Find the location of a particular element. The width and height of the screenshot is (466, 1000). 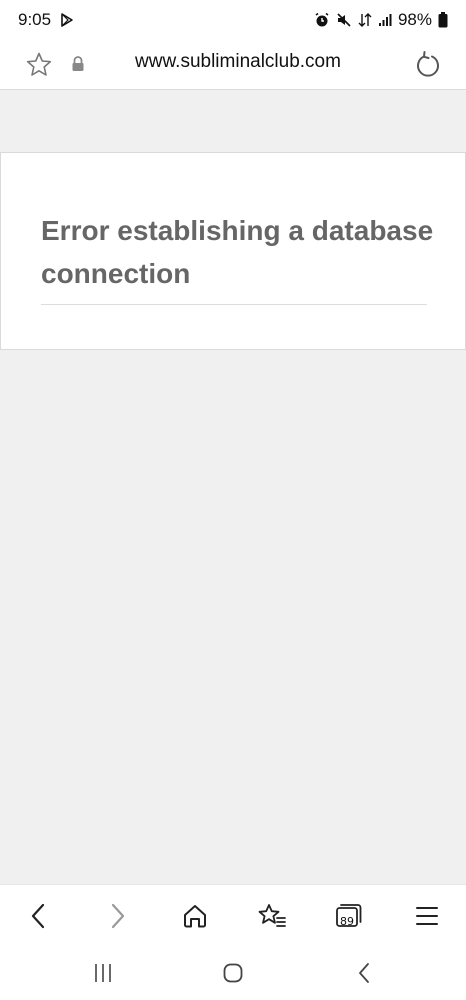

signal-icon is located at coordinates (385, 20).